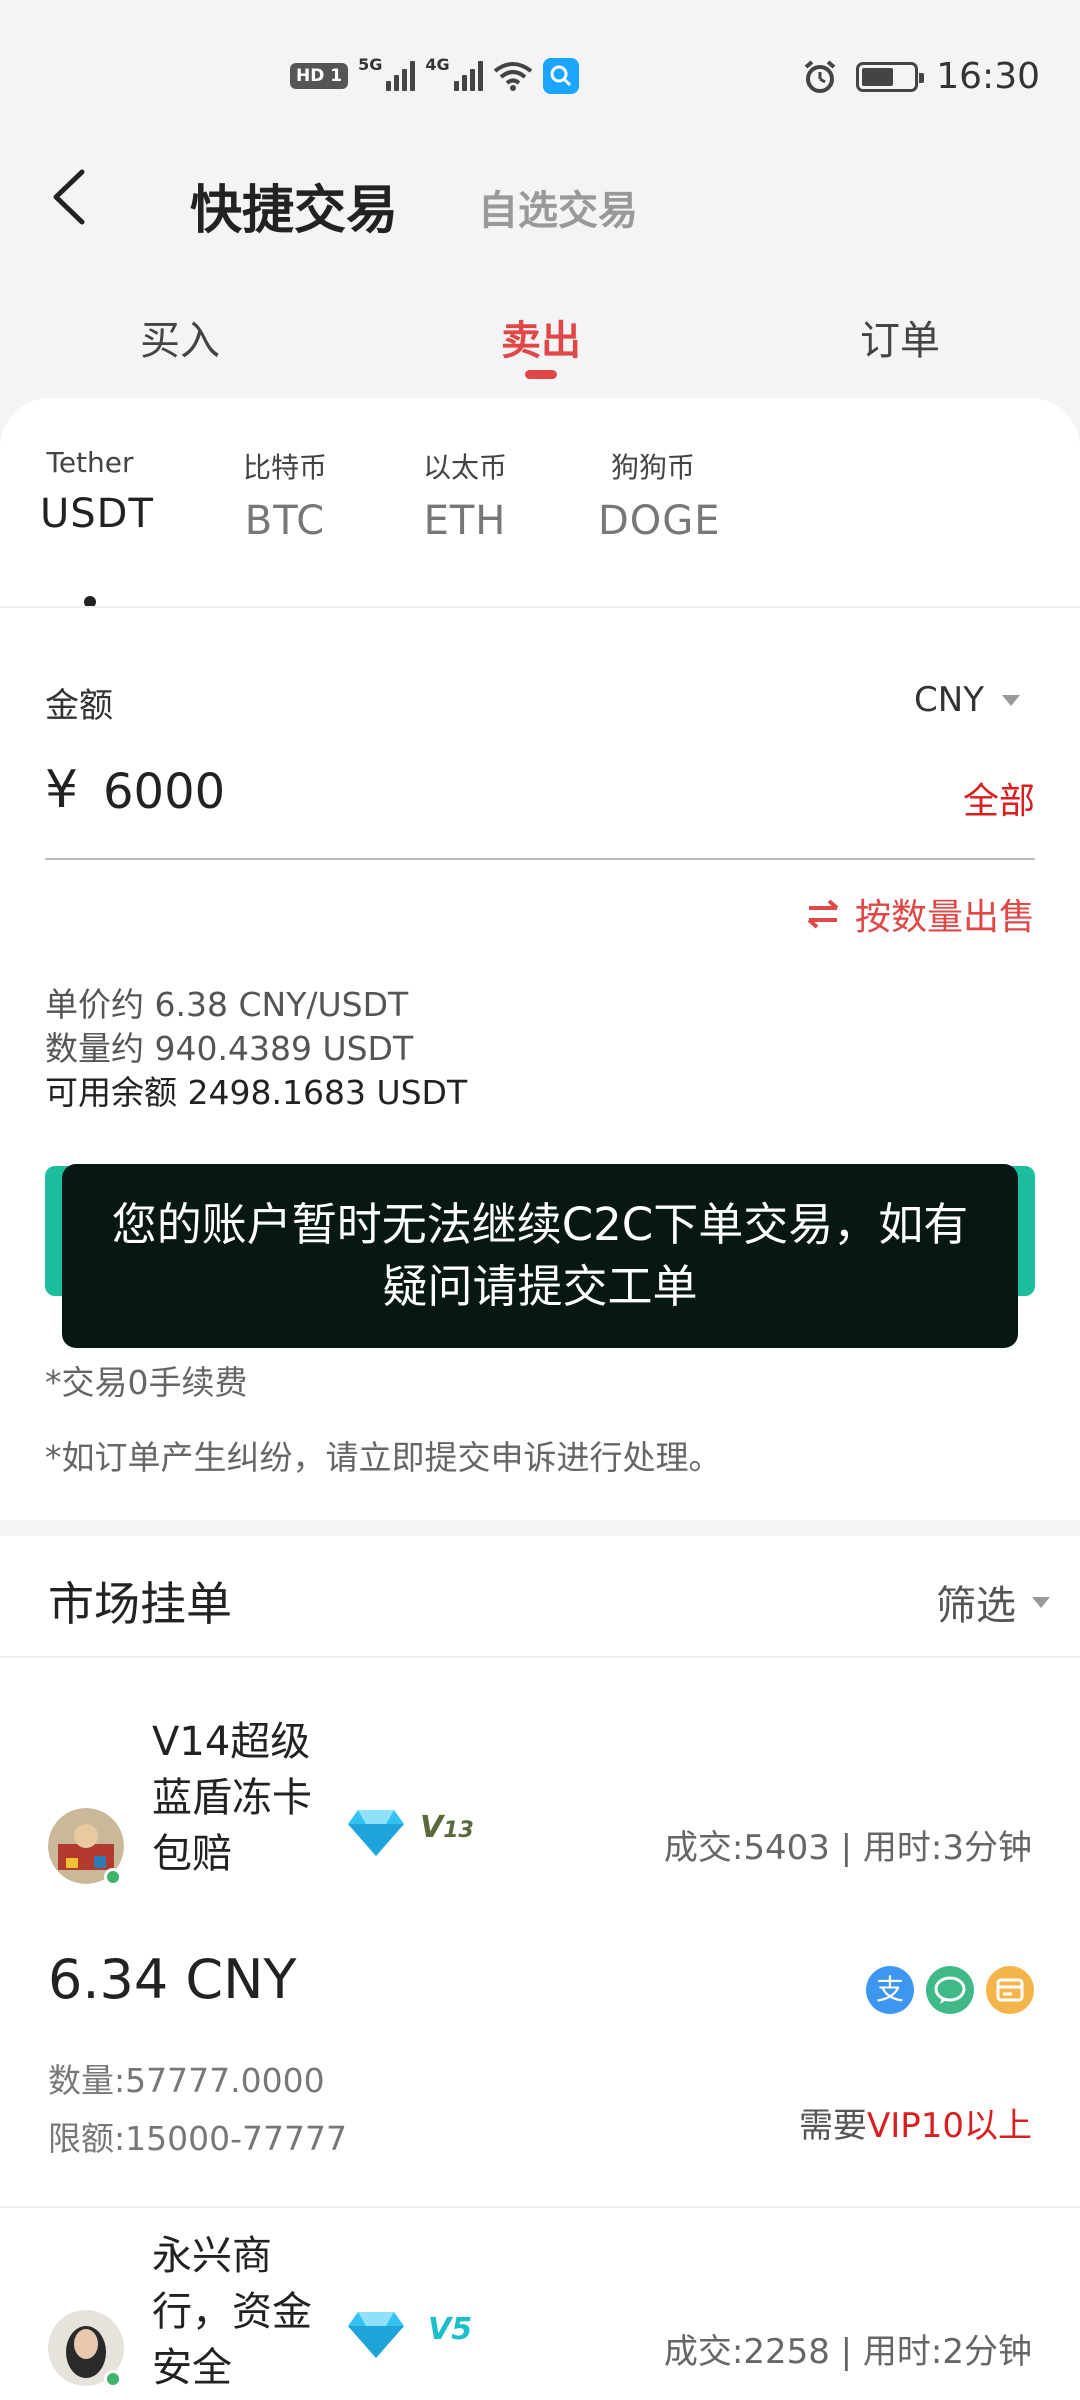 This screenshot has width=1080, height=2400. I want to click on balance-value: 2498.1683 USDT, so click(327, 1092).